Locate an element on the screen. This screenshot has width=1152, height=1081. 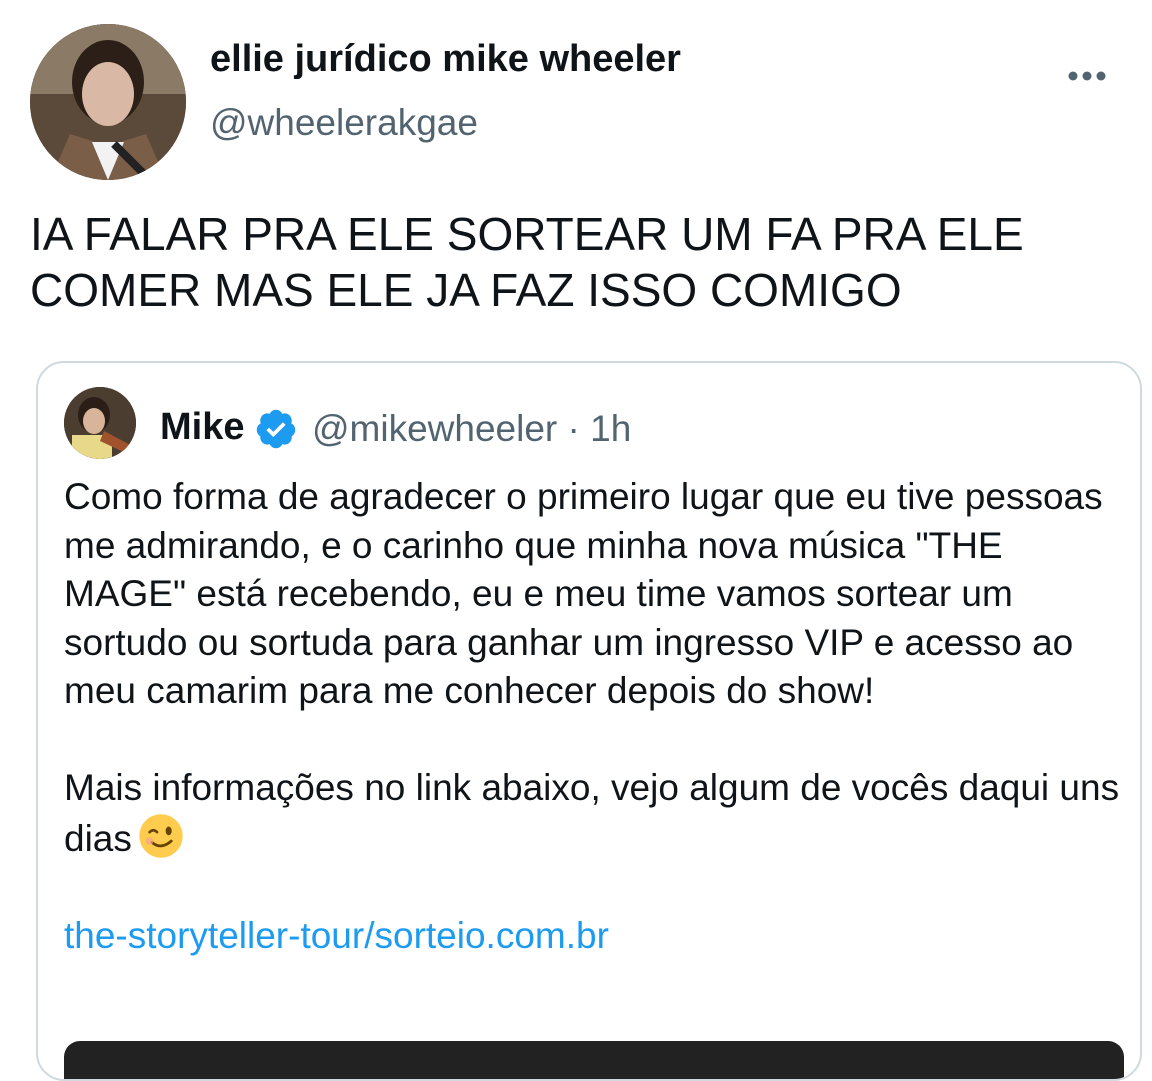
quoted-user-avatar is located at coordinates (100, 423).